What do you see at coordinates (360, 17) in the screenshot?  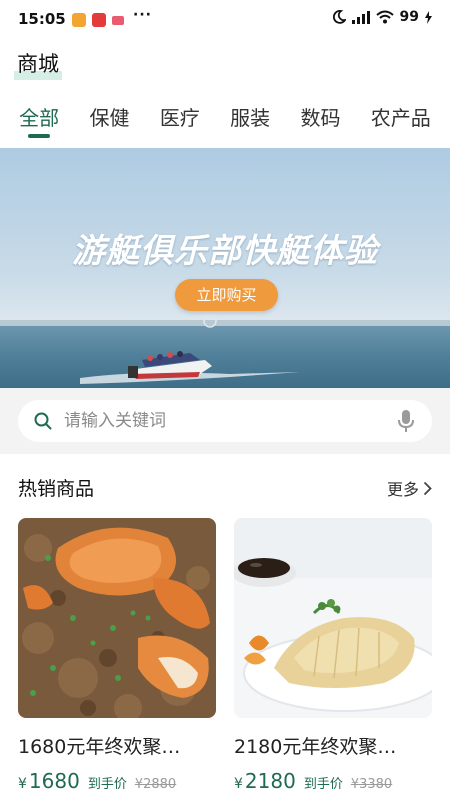 I see `signal-icon` at bounding box center [360, 17].